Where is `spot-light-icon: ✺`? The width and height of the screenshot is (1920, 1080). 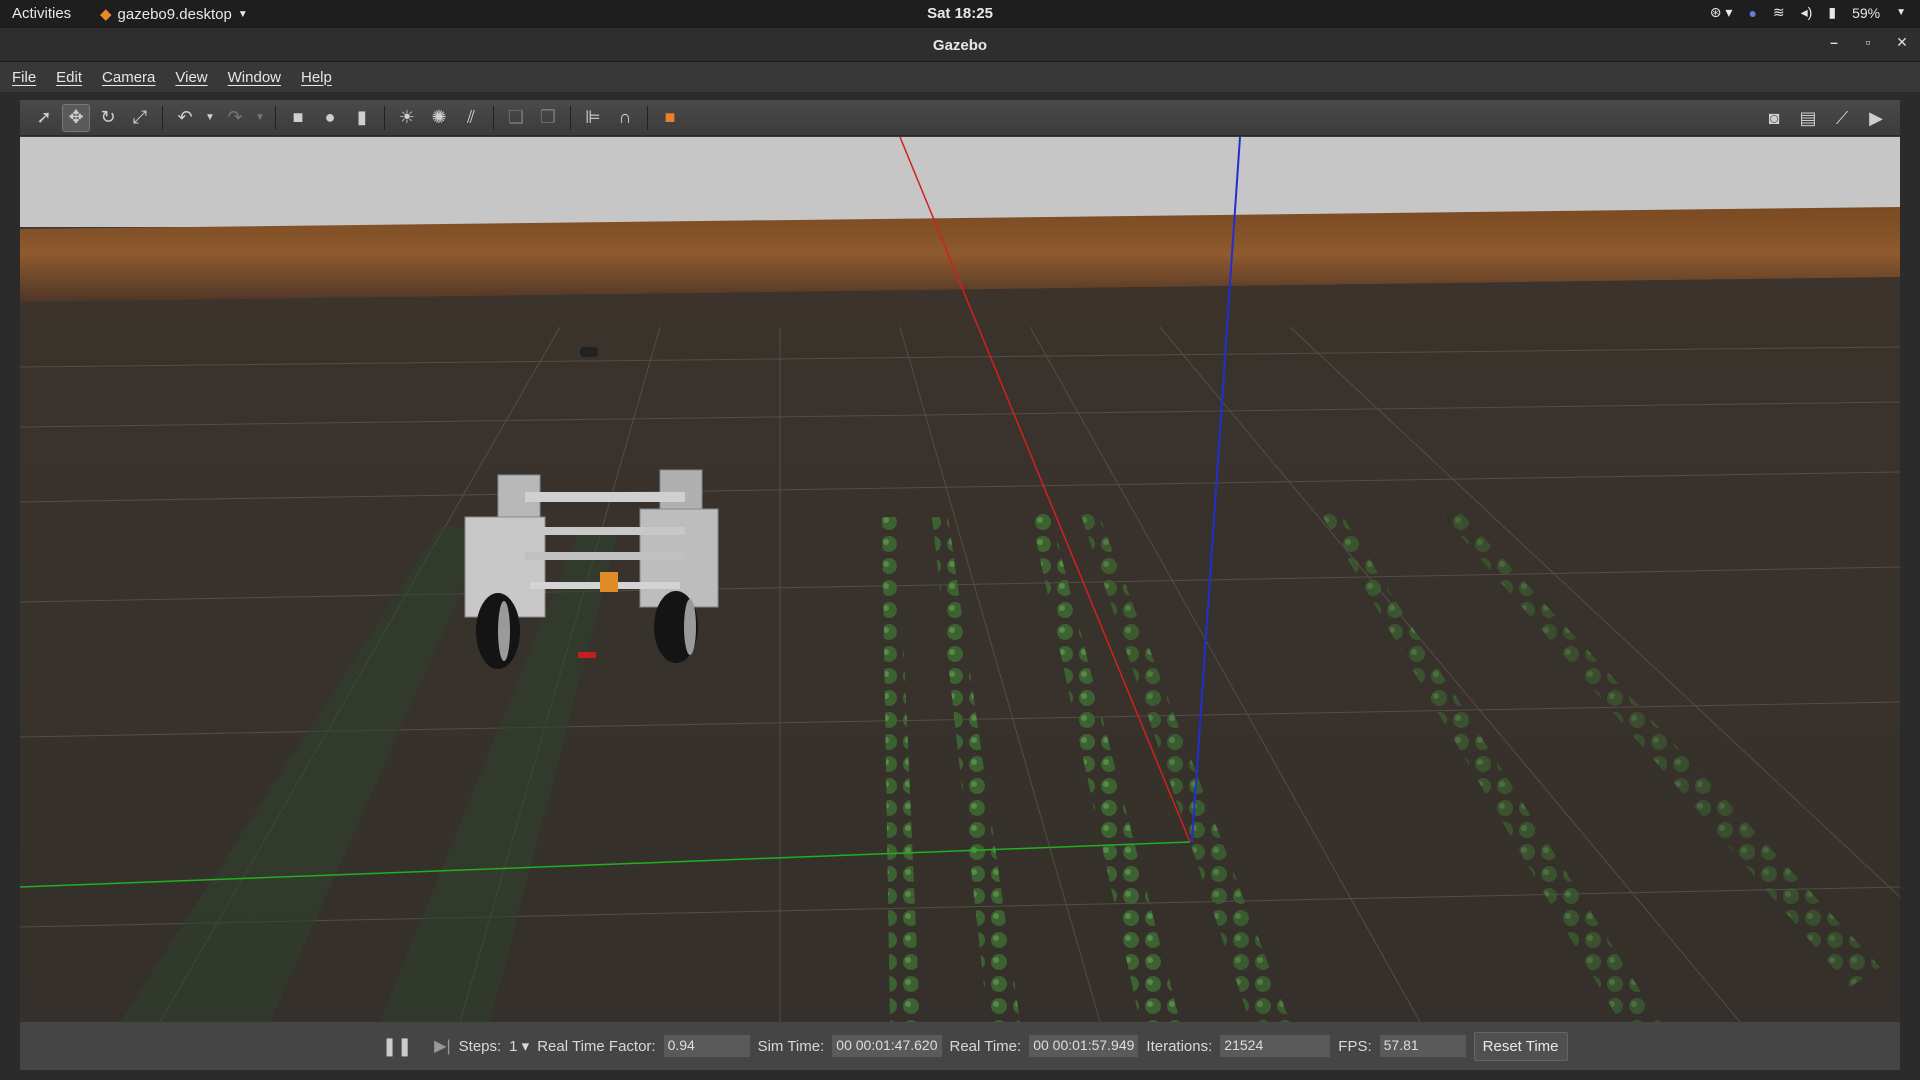 spot-light-icon: ✺ is located at coordinates (439, 118).